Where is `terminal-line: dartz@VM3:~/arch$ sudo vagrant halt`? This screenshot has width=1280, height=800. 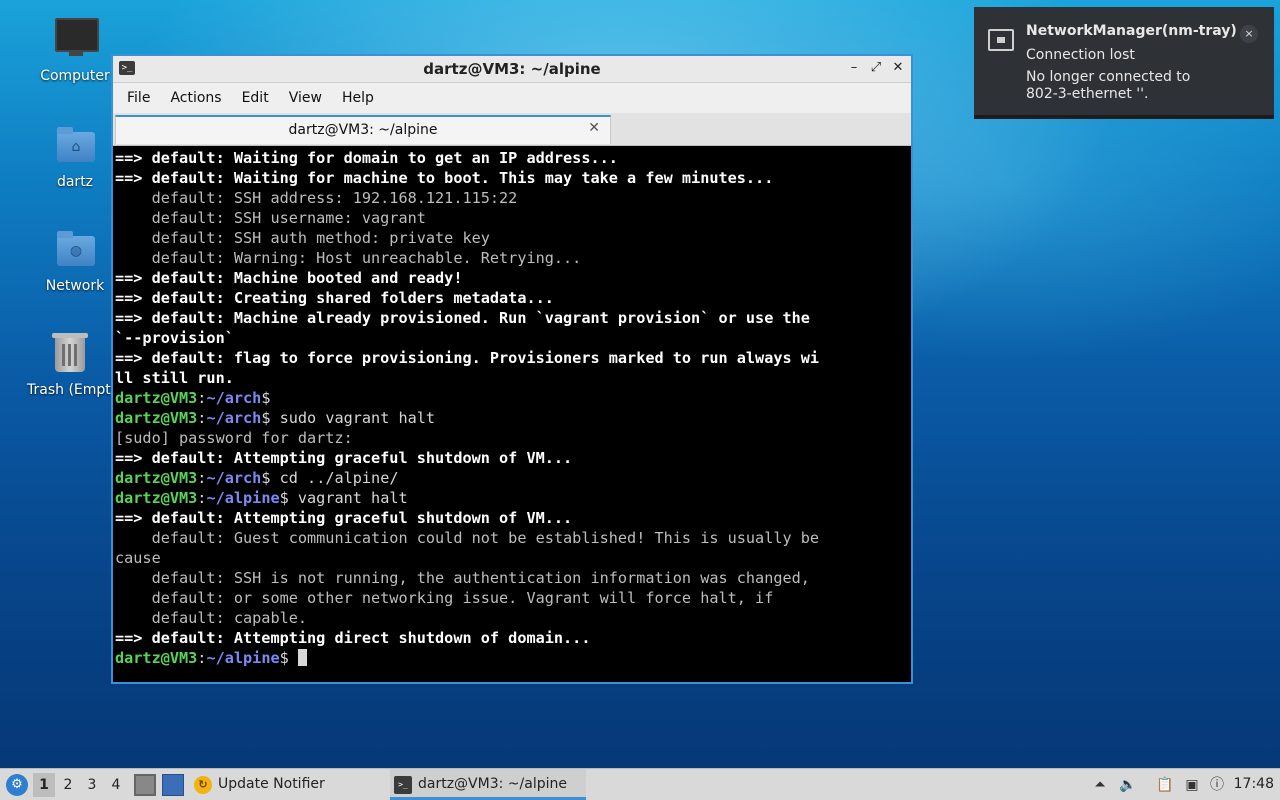
terminal-line: dartz@VM3:~/arch$ sudo vagrant halt is located at coordinates (512, 418).